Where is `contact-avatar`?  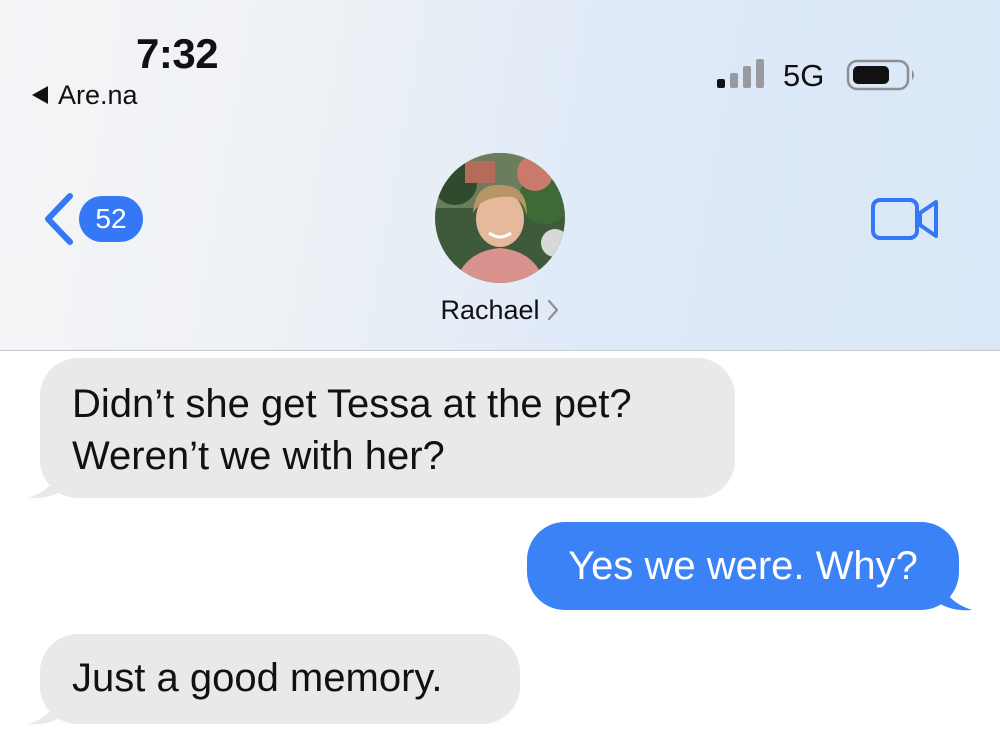 contact-avatar is located at coordinates (500, 218).